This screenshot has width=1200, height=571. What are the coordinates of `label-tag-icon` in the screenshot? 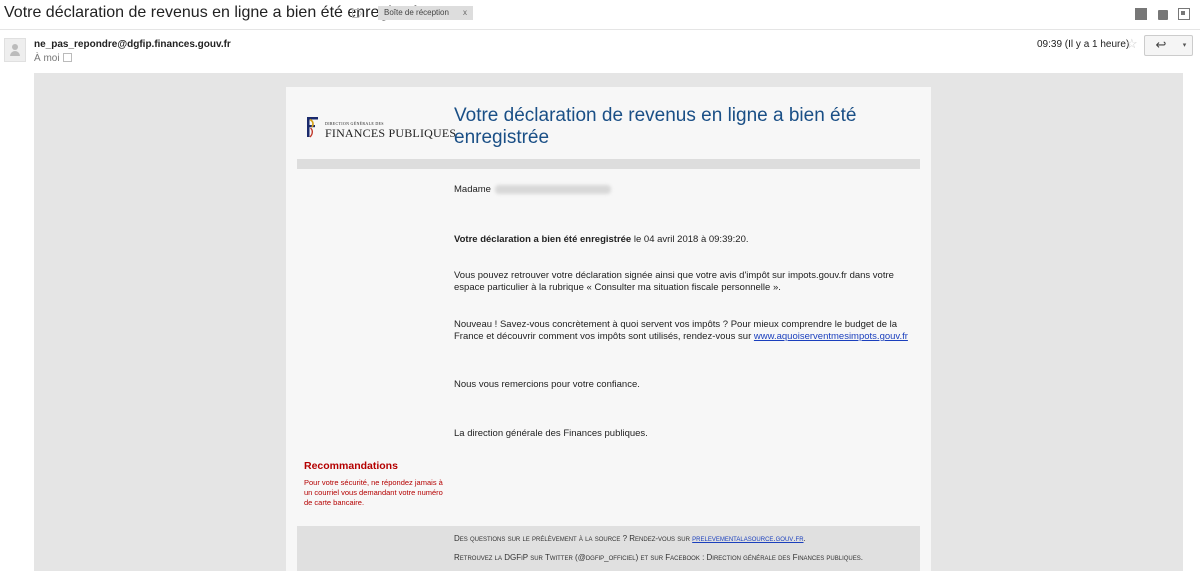 It's located at (357, 13).